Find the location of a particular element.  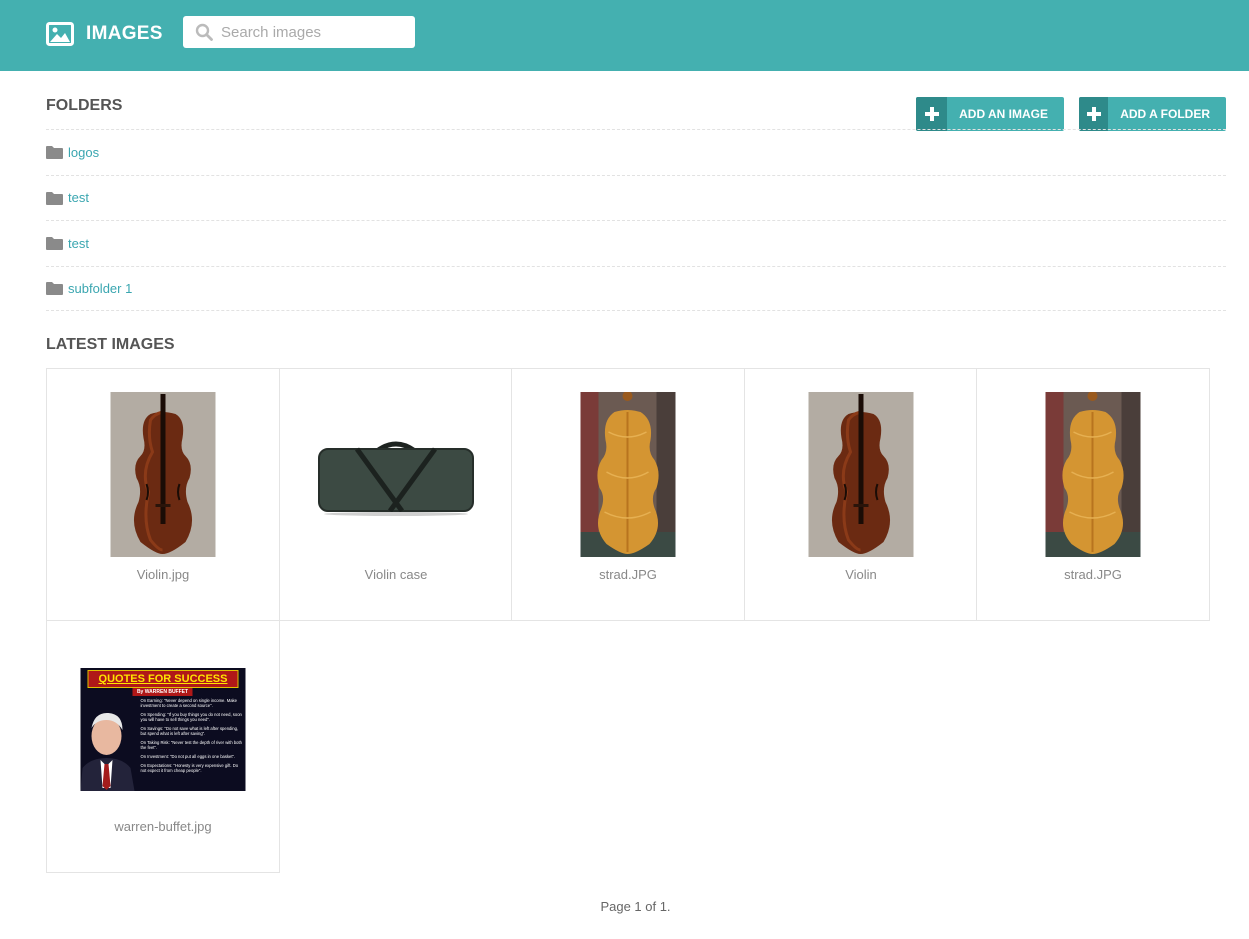

add-image-label: ADD AN IMAGE is located at coordinates (1003, 114).